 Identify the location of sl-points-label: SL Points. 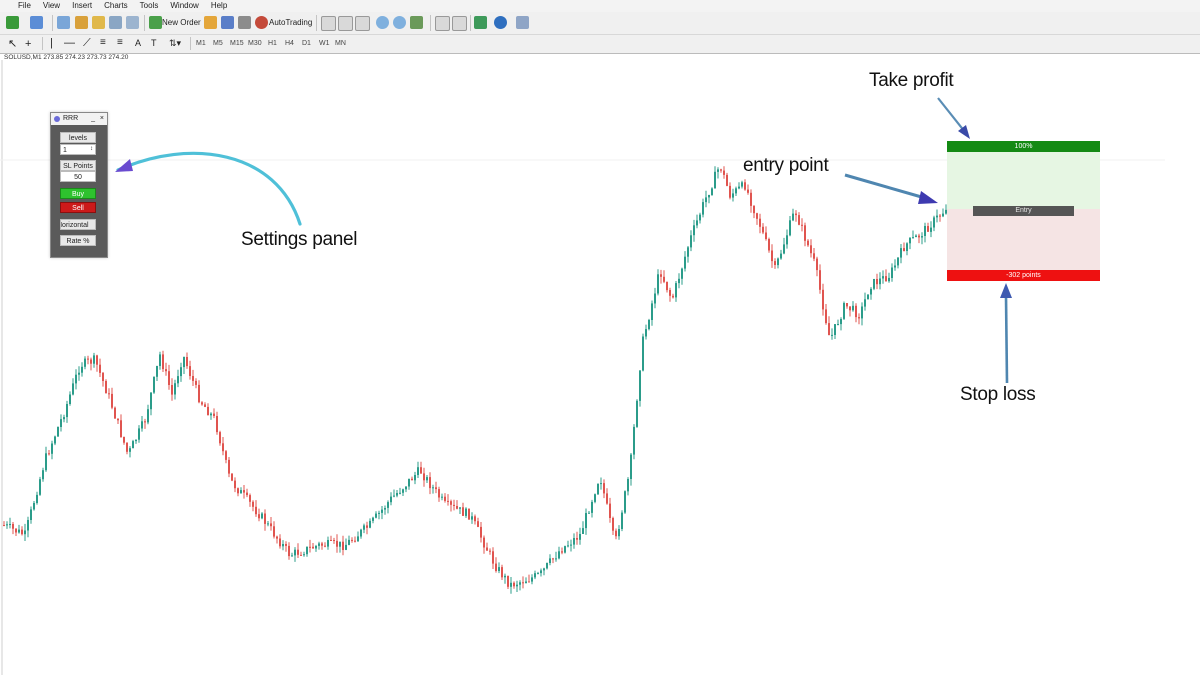
(78, 165).